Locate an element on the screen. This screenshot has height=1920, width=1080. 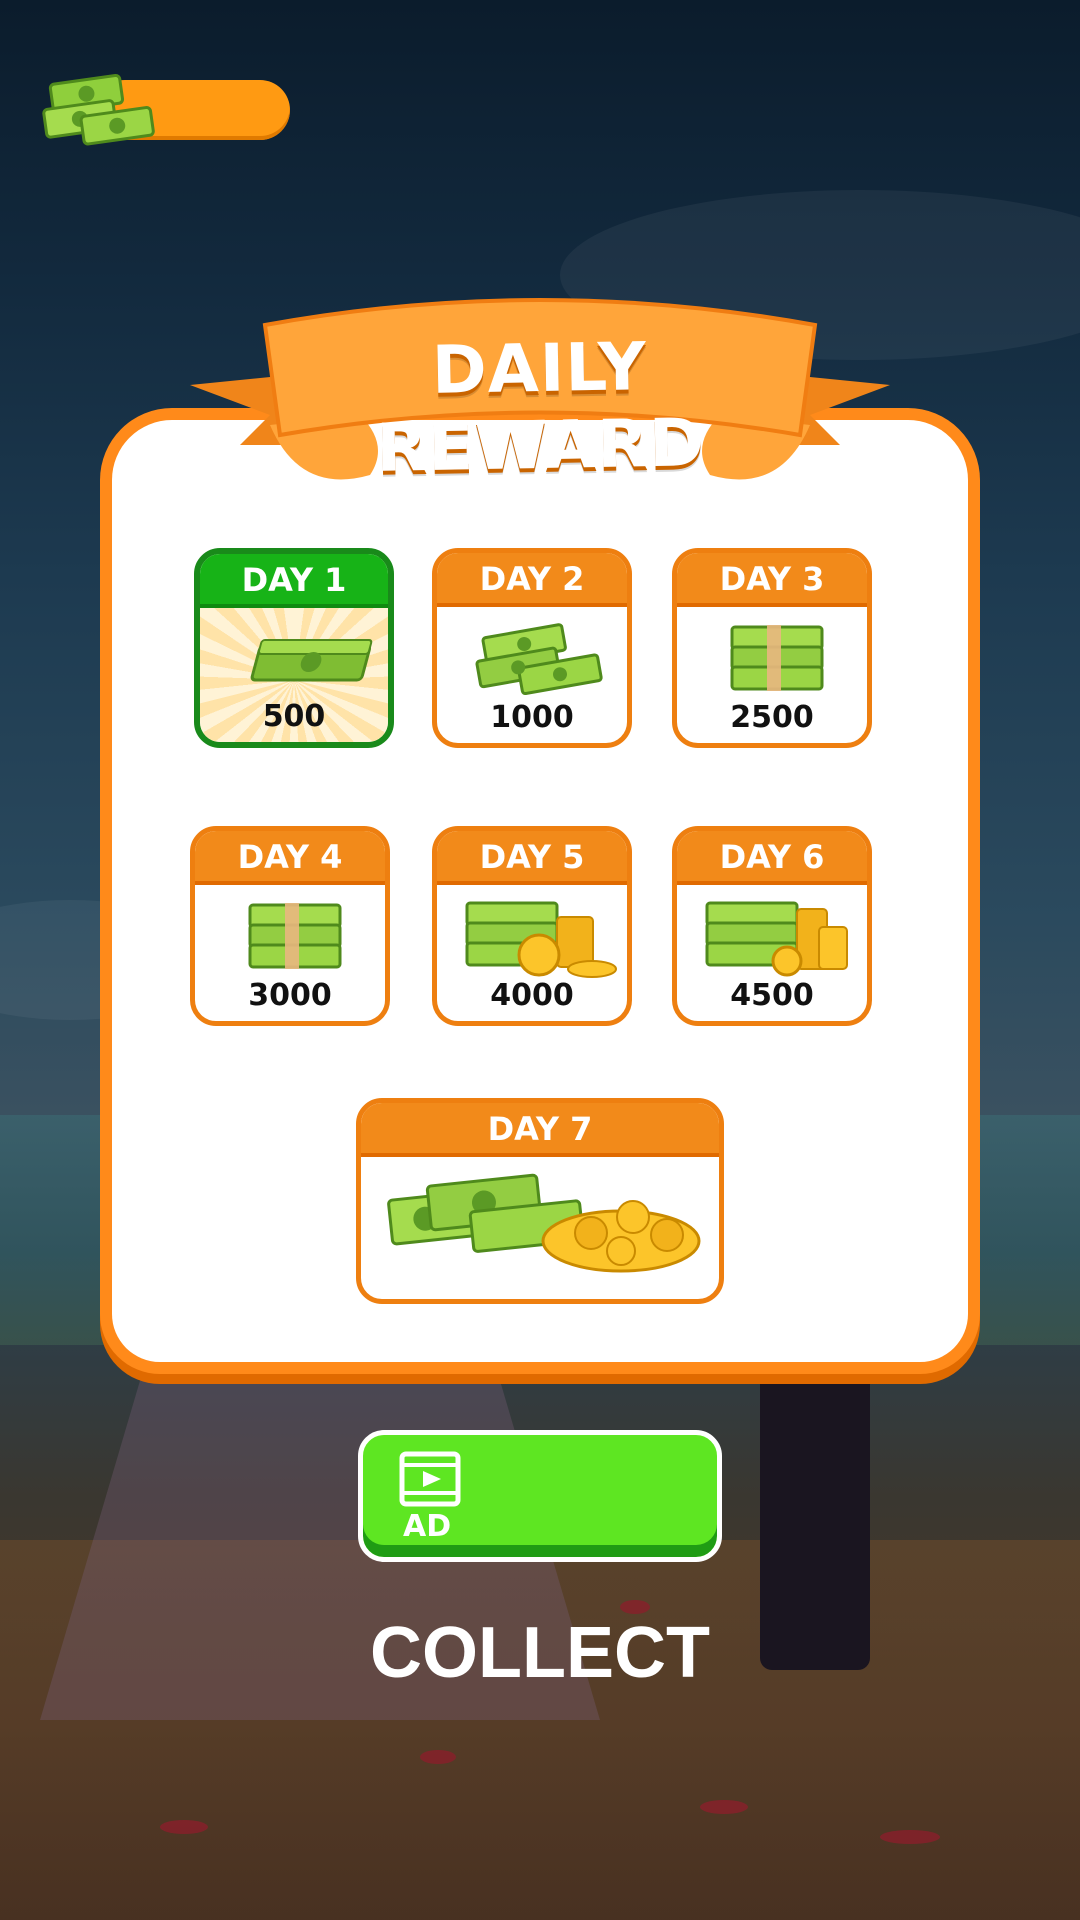
day-5-card: DAY 5 4000 is located at coordinates (532, 926).